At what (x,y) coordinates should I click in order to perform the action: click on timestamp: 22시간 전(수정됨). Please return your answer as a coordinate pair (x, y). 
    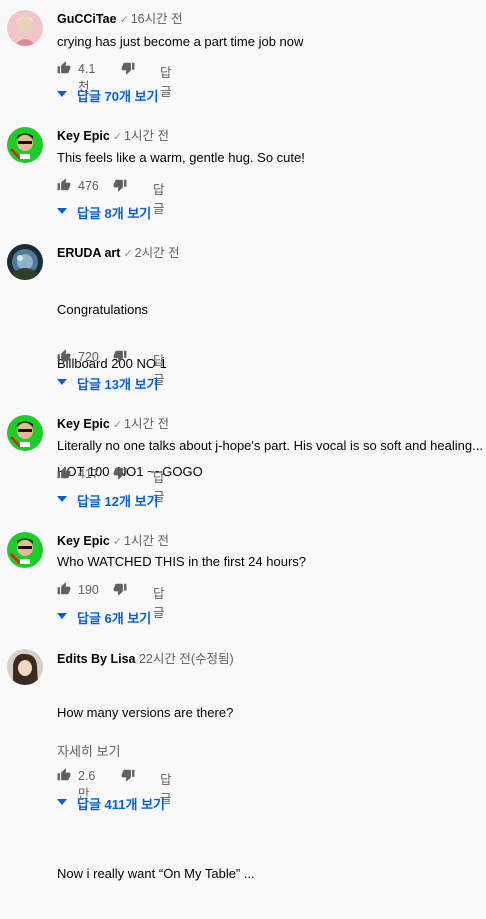
    Looking at the image, I should click on (186, 659).